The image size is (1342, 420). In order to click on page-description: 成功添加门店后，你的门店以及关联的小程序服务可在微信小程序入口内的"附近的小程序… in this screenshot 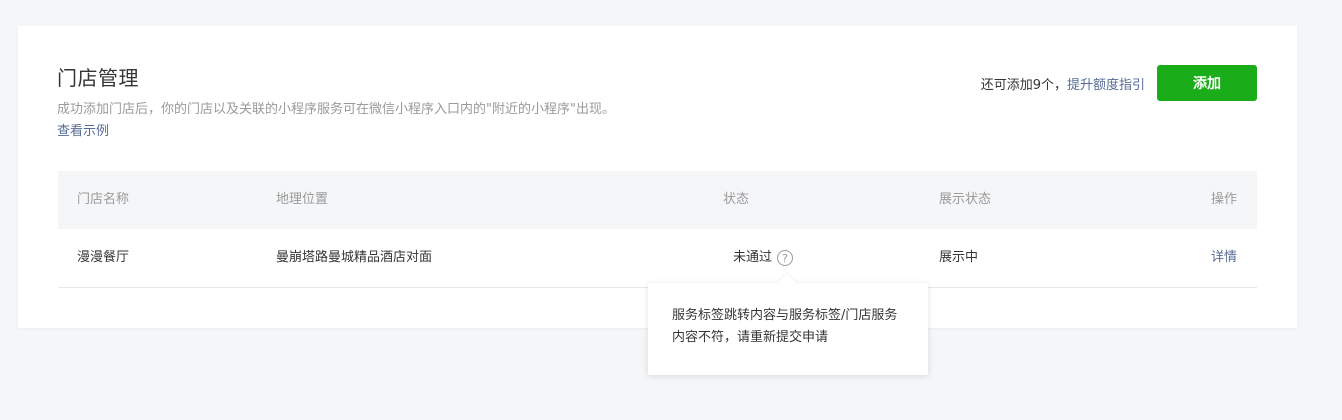, I will do `click(336, 109)`.